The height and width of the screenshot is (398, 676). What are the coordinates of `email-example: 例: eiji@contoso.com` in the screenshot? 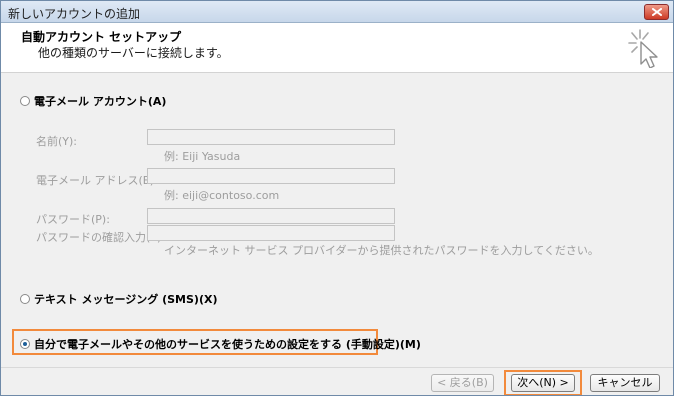 It's located at (222, 195).